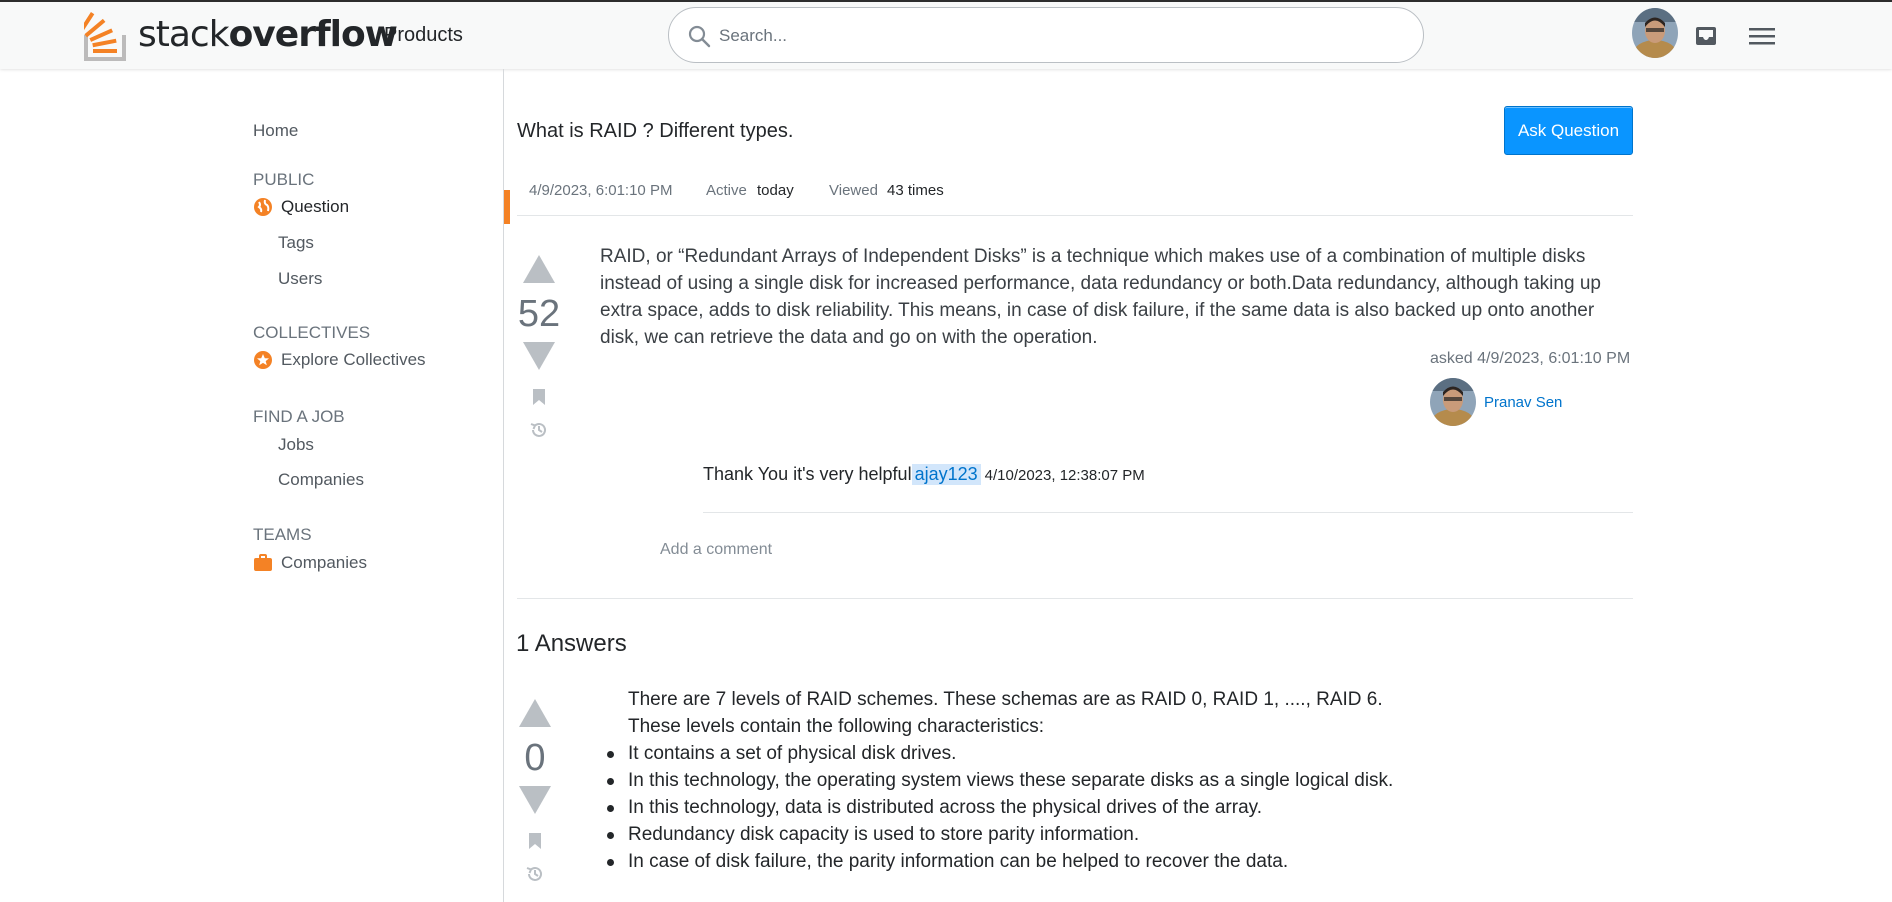 This screenshot has width=1892, height=902. What do you see at coordinates (699, 36) in the screenshot?
I see `search-icon` at bounding box center [699, 36].